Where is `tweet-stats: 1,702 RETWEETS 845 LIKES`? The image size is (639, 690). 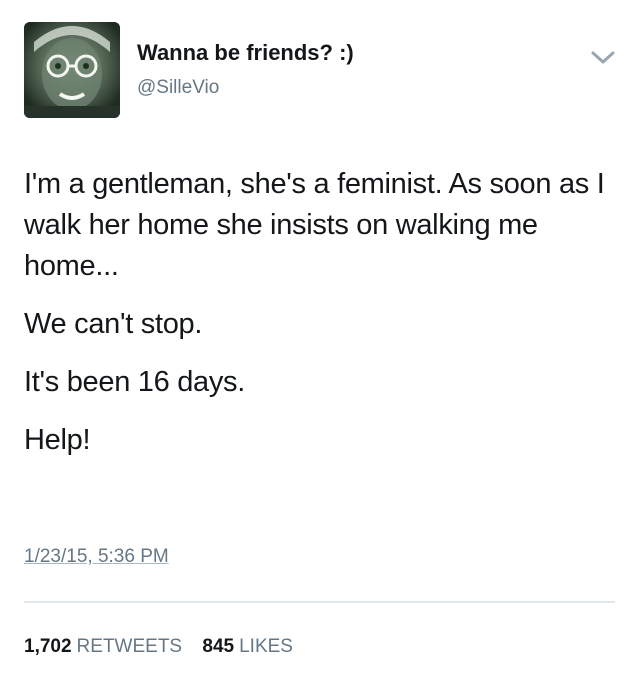 tweet-stats: 1,702 RETWEETS 845 LIKES is located at coordinates (166, 647).